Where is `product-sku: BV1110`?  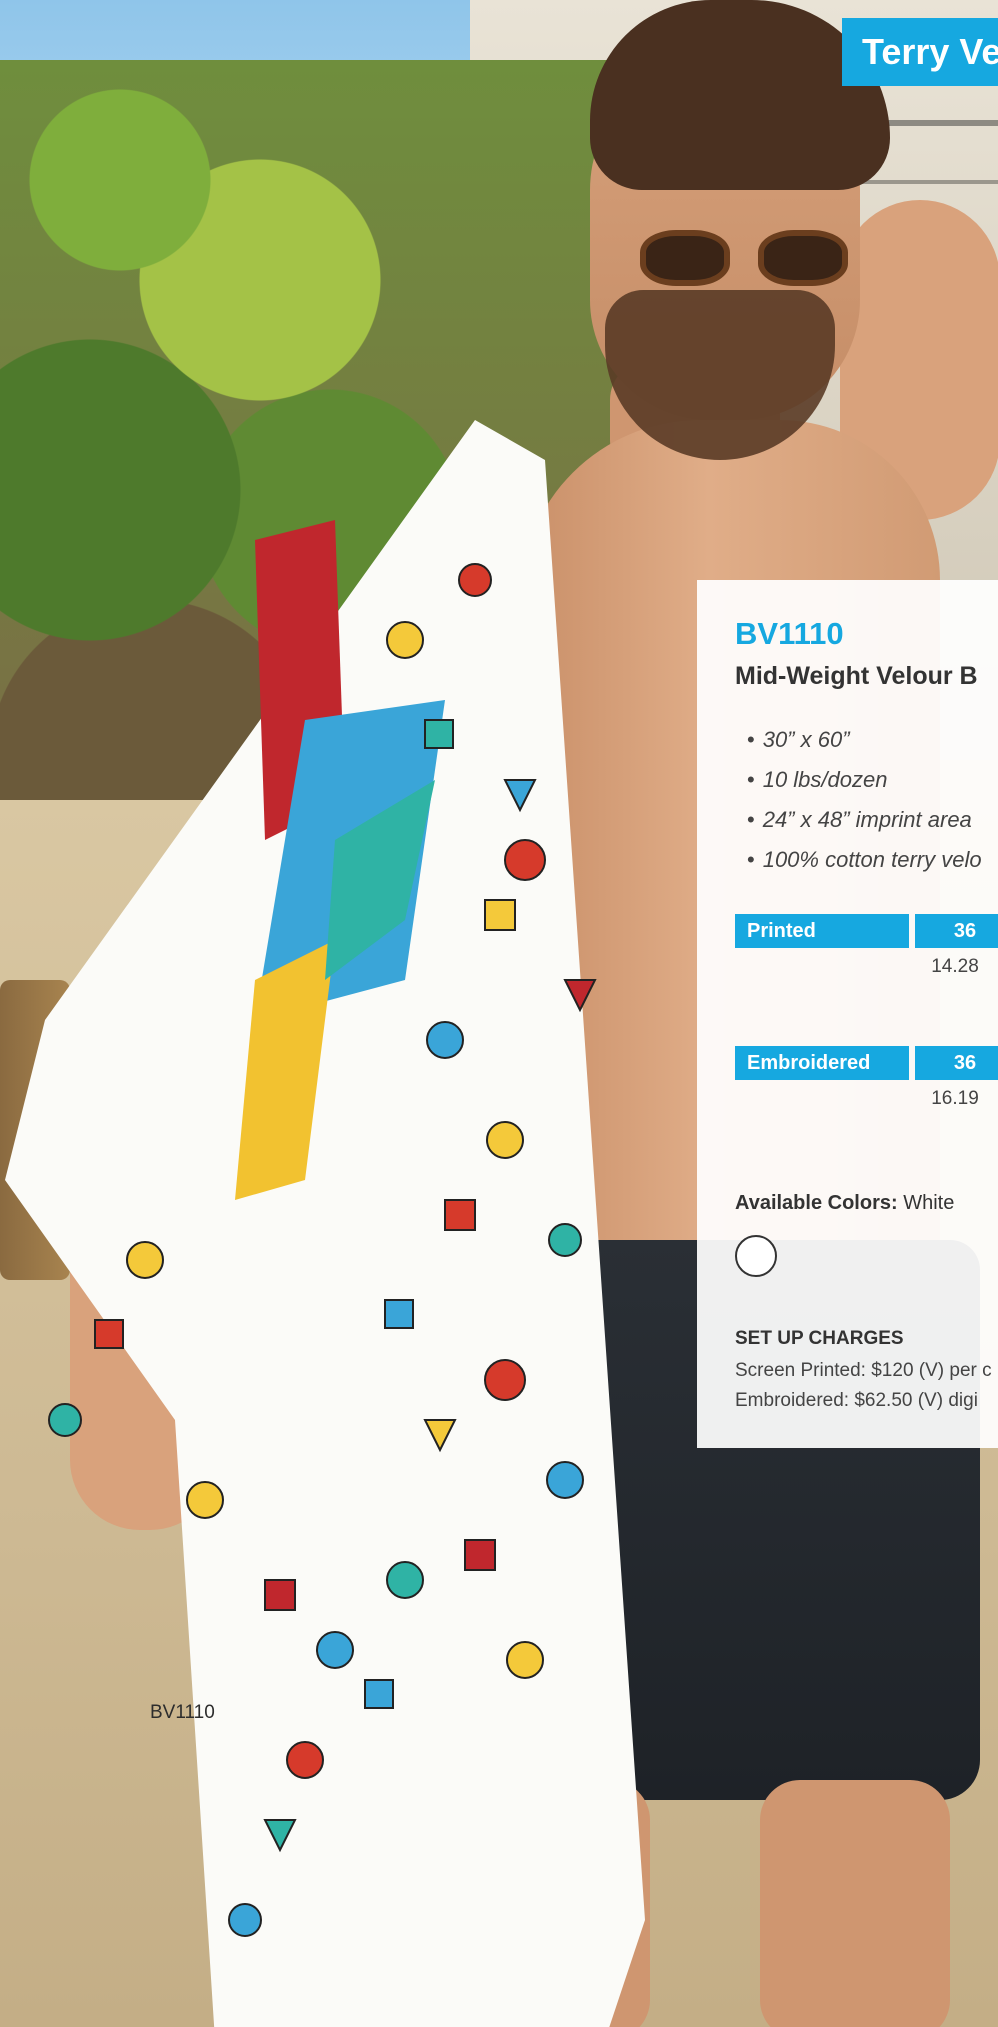
product-sku: BV1110 is located at coordinates (789, 633).